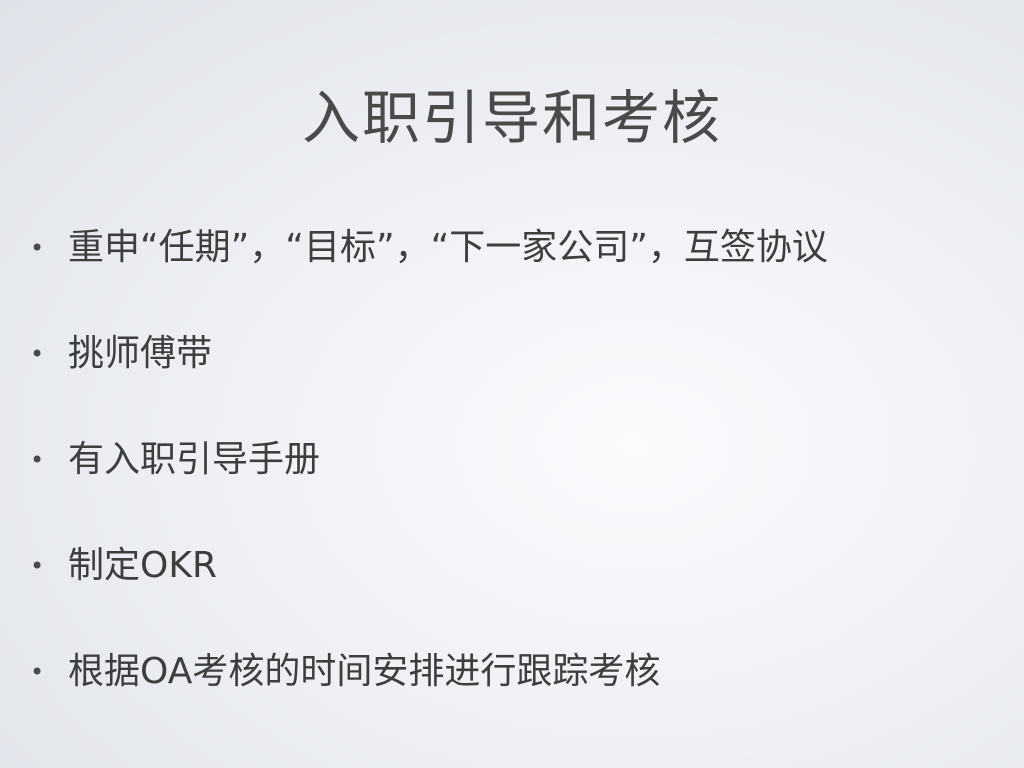 The image size is (1024, 768). I want to click on bullet-text-1: 重申“任期”，“目标”，“下一家公司”，互签协议, so click(448, 247).